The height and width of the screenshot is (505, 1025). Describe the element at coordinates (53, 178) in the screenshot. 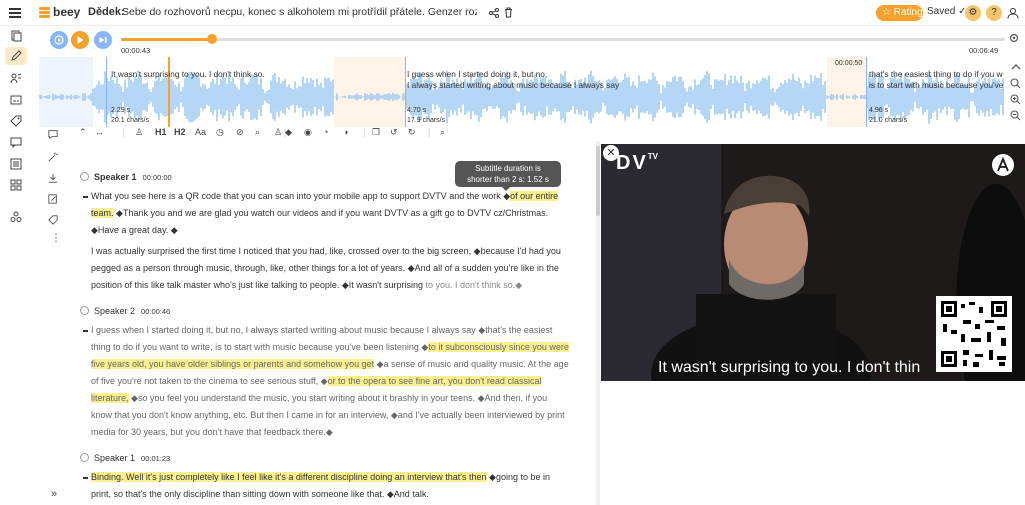

I see `download-icon` at that location.